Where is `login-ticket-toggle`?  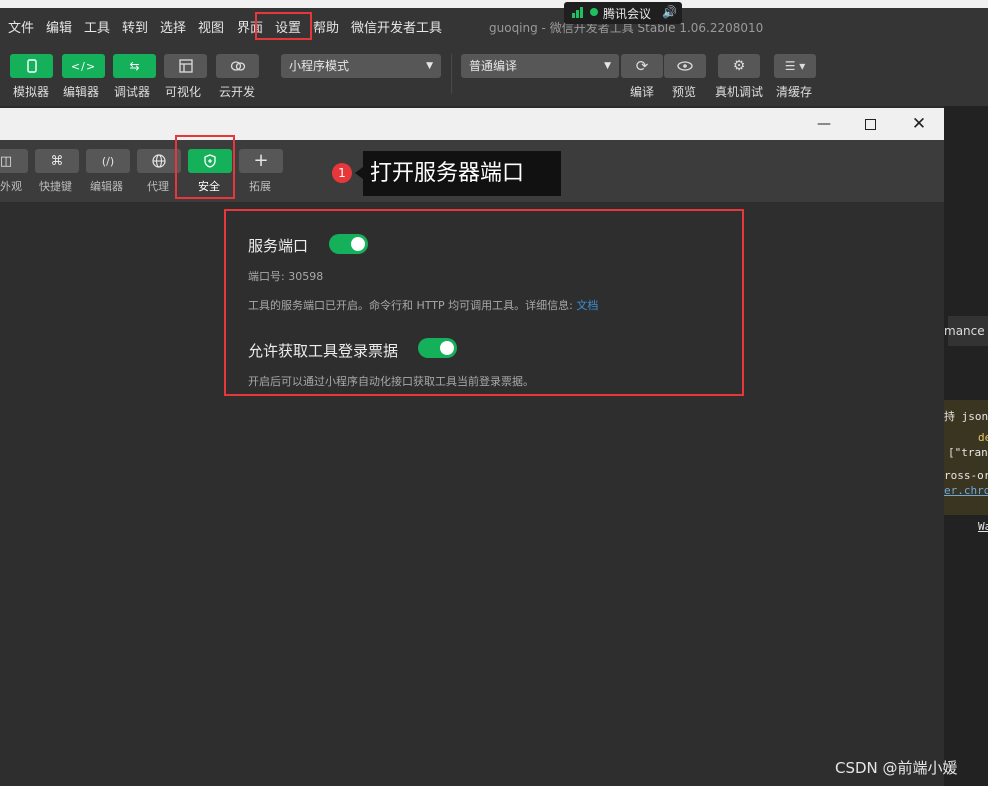 login-ticket-toggle is located at coordinates (437, 348).